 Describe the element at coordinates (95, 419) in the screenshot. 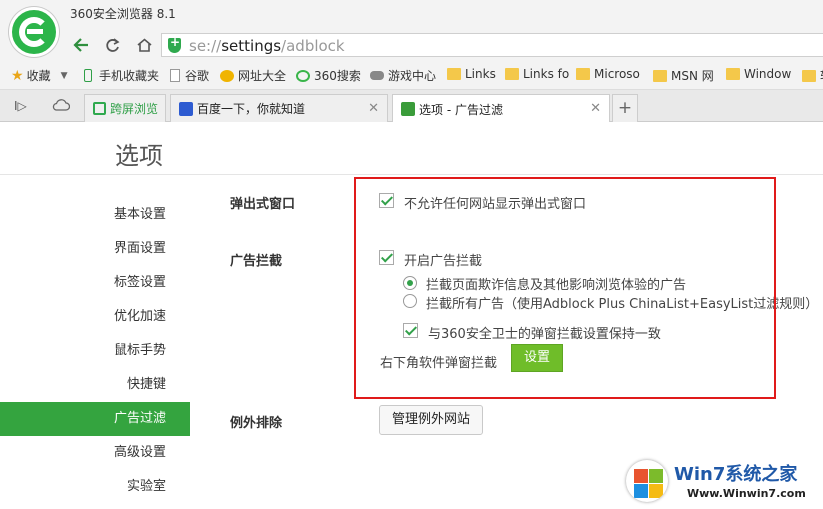

I see `sidebar-item-adblock: 广告过滤` at that location.